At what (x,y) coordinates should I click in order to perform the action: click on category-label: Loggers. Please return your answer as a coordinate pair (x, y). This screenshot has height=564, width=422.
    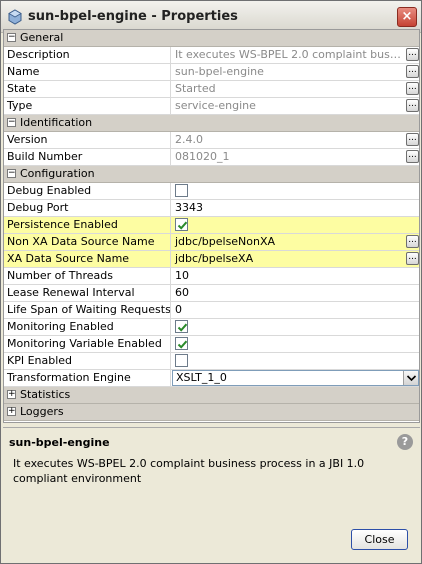
    Looking at the image, I should click on (42, 411).